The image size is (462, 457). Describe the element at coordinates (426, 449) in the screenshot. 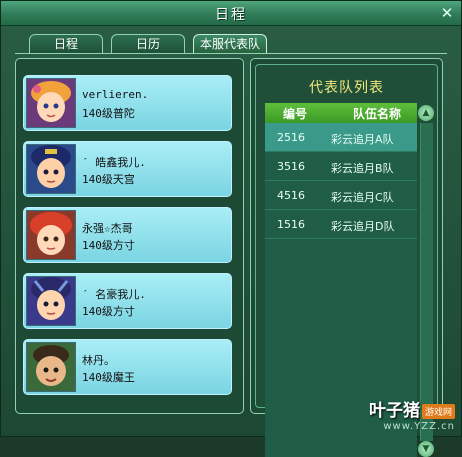

I see `scroll-down-icon: ▼` at that location.